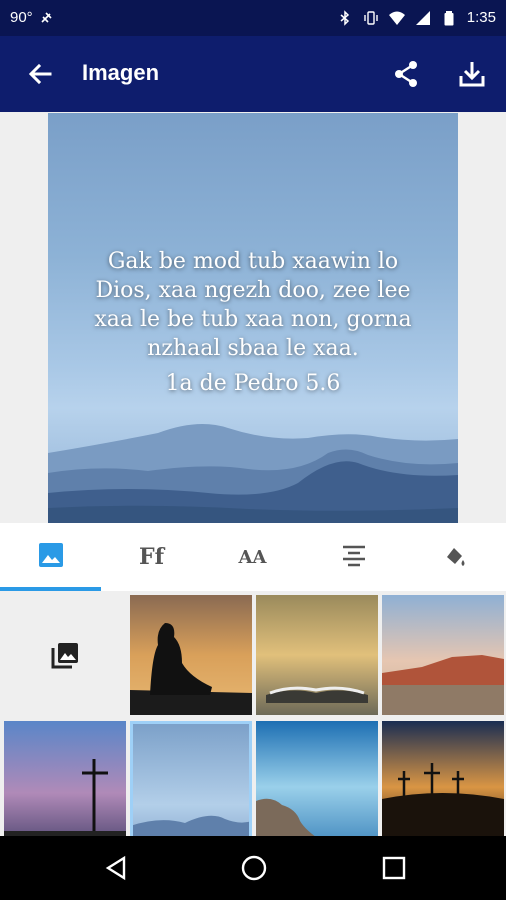 The width and height of the screenshot is (506, 900). Describe the element at coordinates (371, 17) in the screenshot. I see `vibrate-icon` at that location.